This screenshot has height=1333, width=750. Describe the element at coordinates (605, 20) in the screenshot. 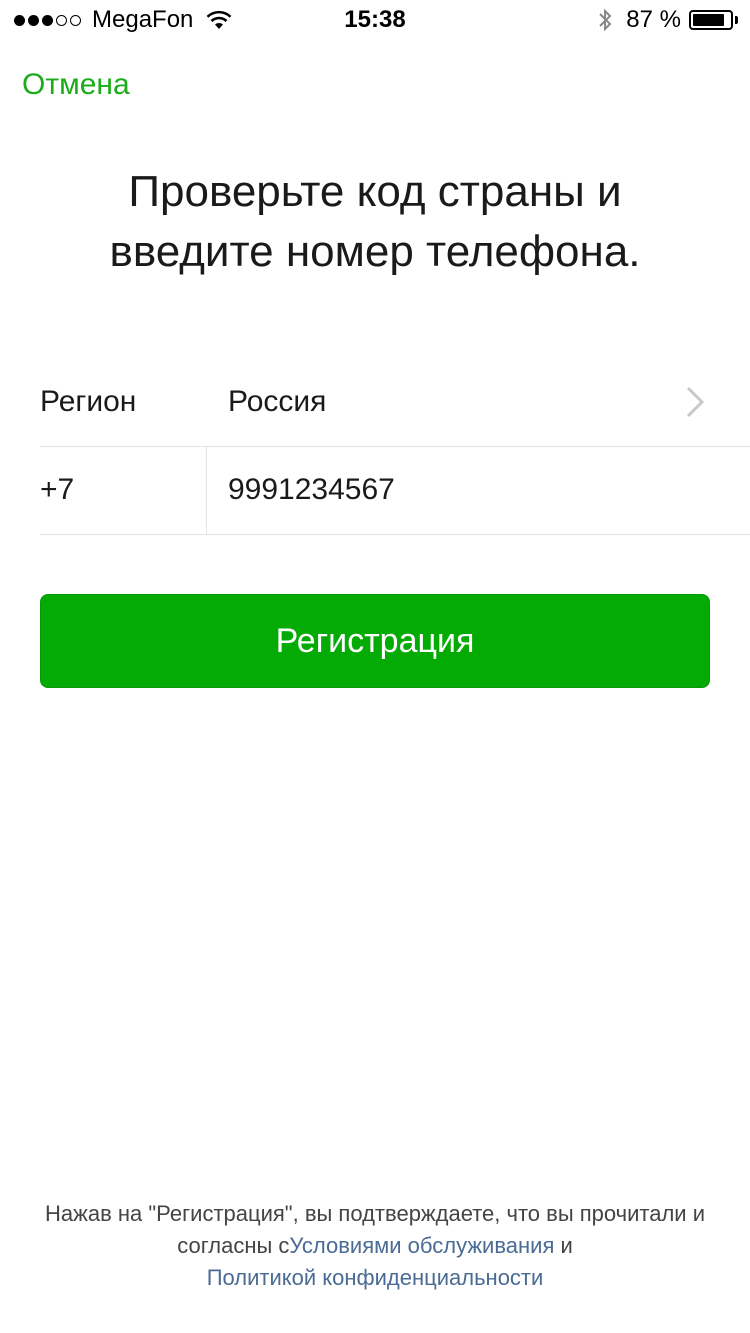

I see `bluetooth-icon` at that location.